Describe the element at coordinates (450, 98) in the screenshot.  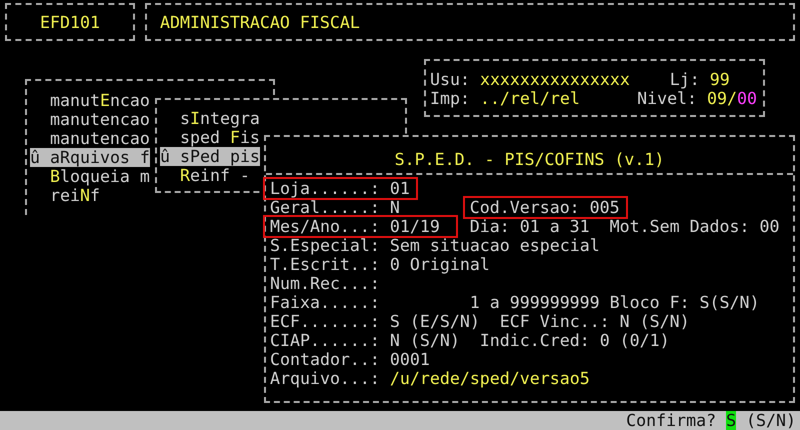
I see `field-label: Imp:` at that location.